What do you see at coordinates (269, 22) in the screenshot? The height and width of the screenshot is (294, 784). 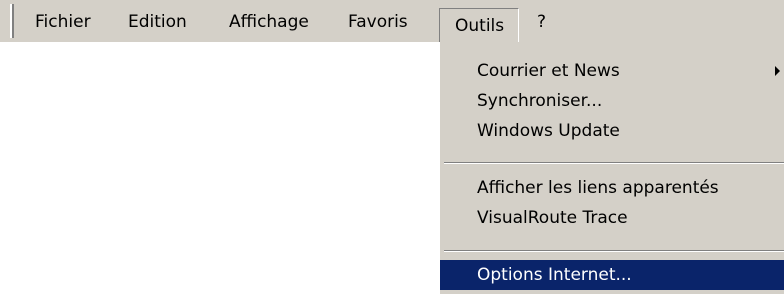 I see `menu-affichage: Affichage` at bounding box center [269, 22].